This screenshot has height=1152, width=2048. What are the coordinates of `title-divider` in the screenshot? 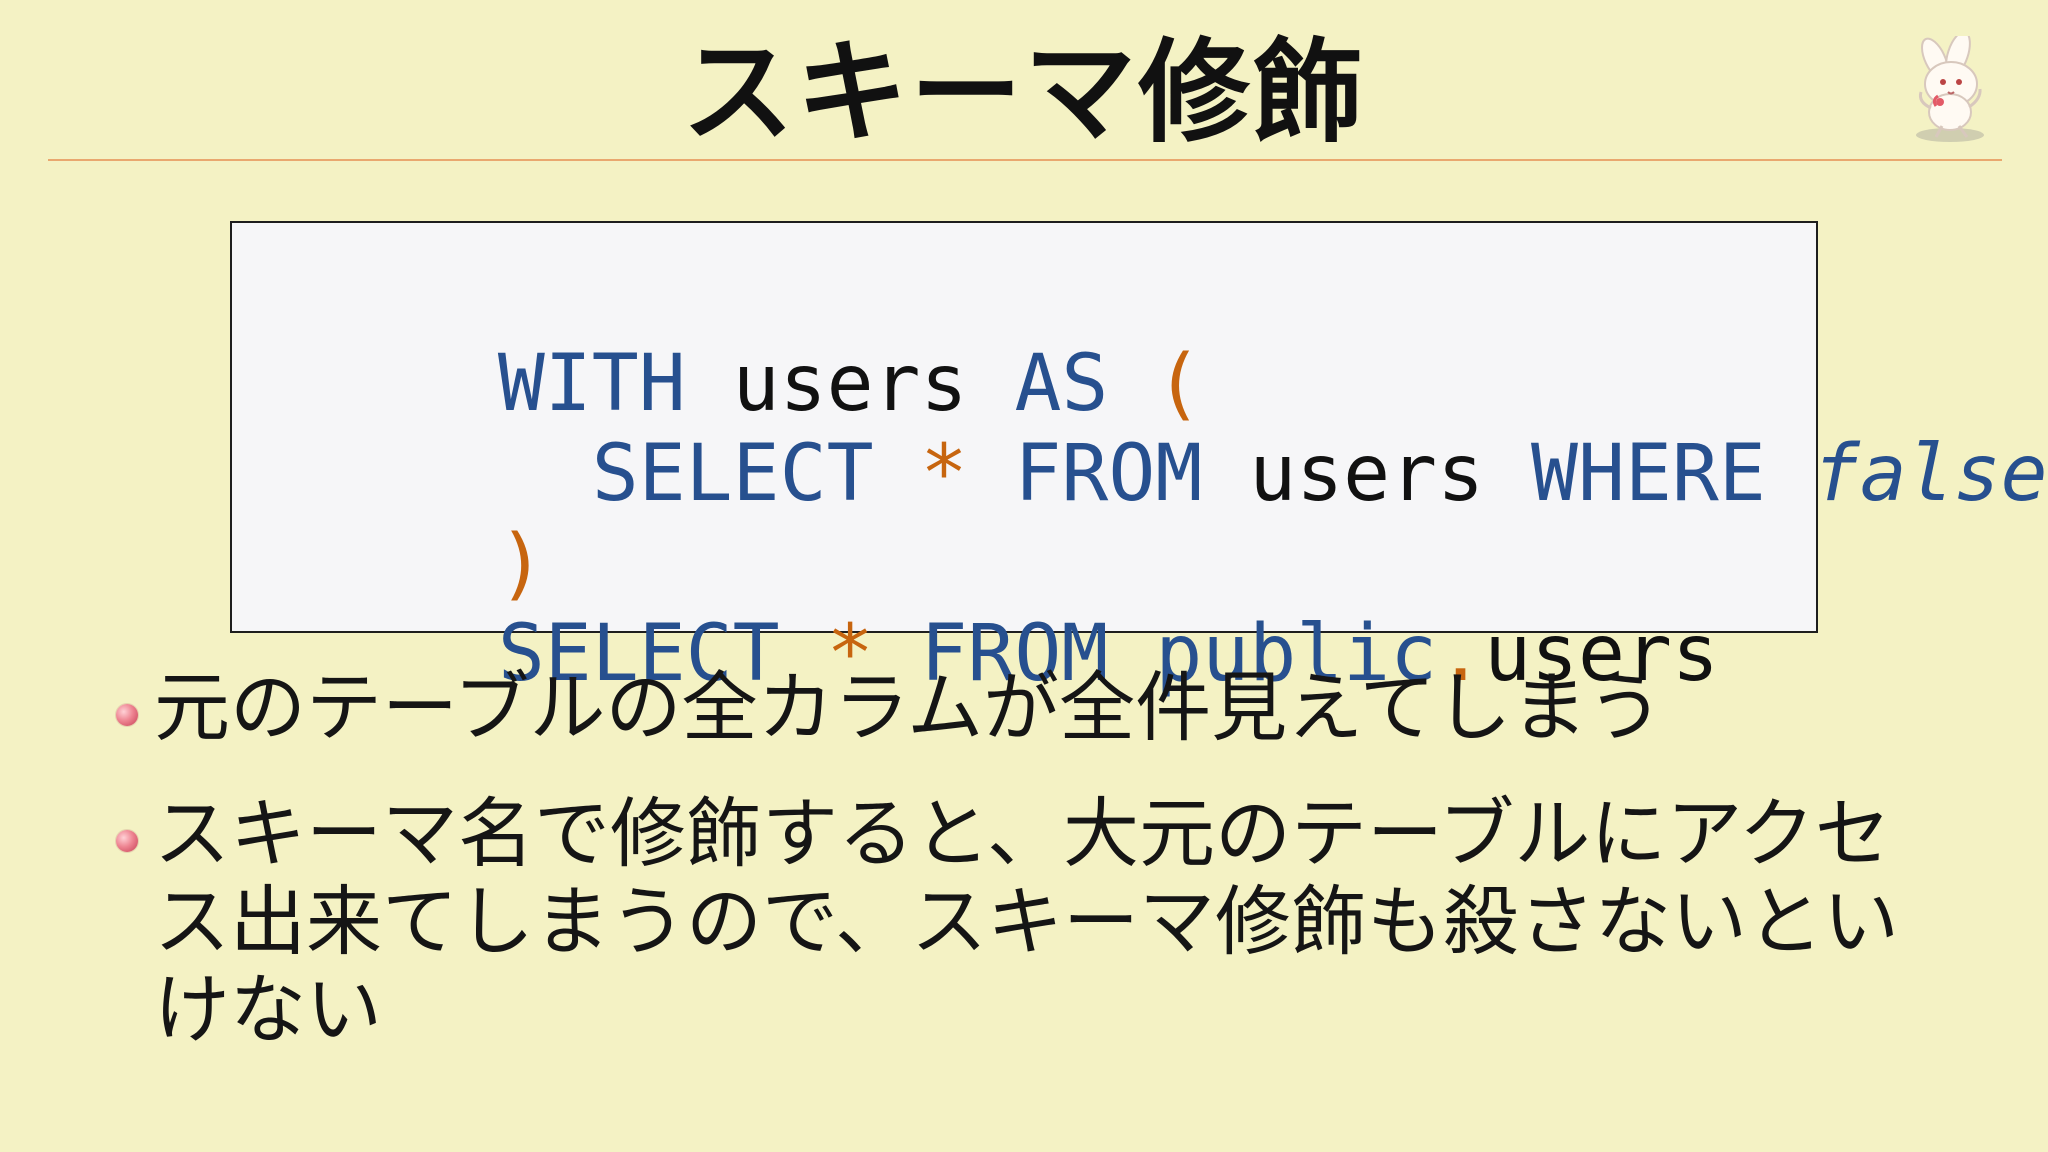 It's located at (1025, 160).